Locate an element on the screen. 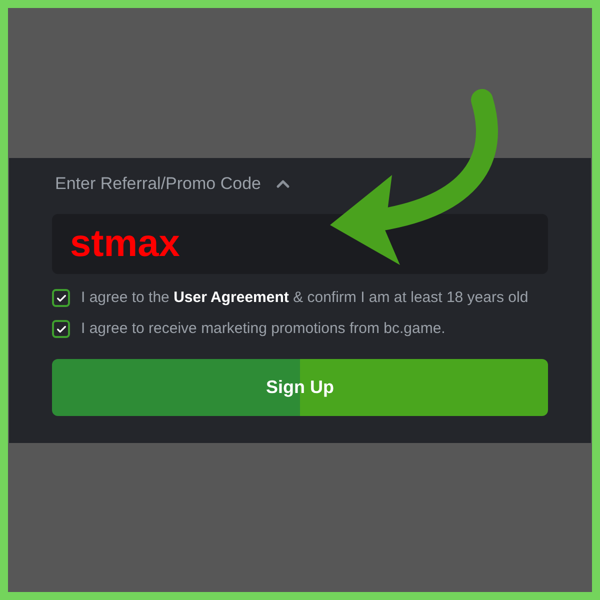 The height and width of the screenshot is (600, 600). agreement-text: I agree to receive marketing promotions from bc.game. is located at coordinates (263, 329).